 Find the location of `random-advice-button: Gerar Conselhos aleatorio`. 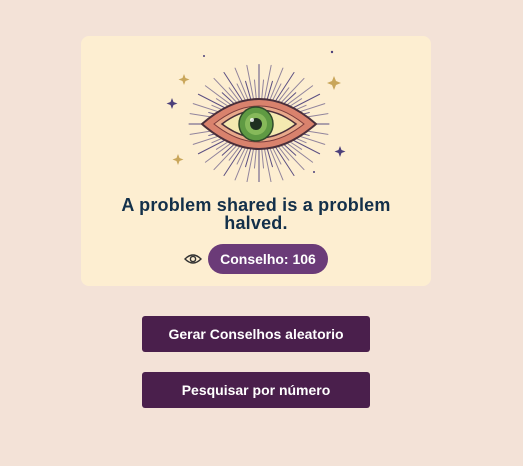

random-advice-button: Gerar Conselhos aleatorio is located at coordinates (256, 334).